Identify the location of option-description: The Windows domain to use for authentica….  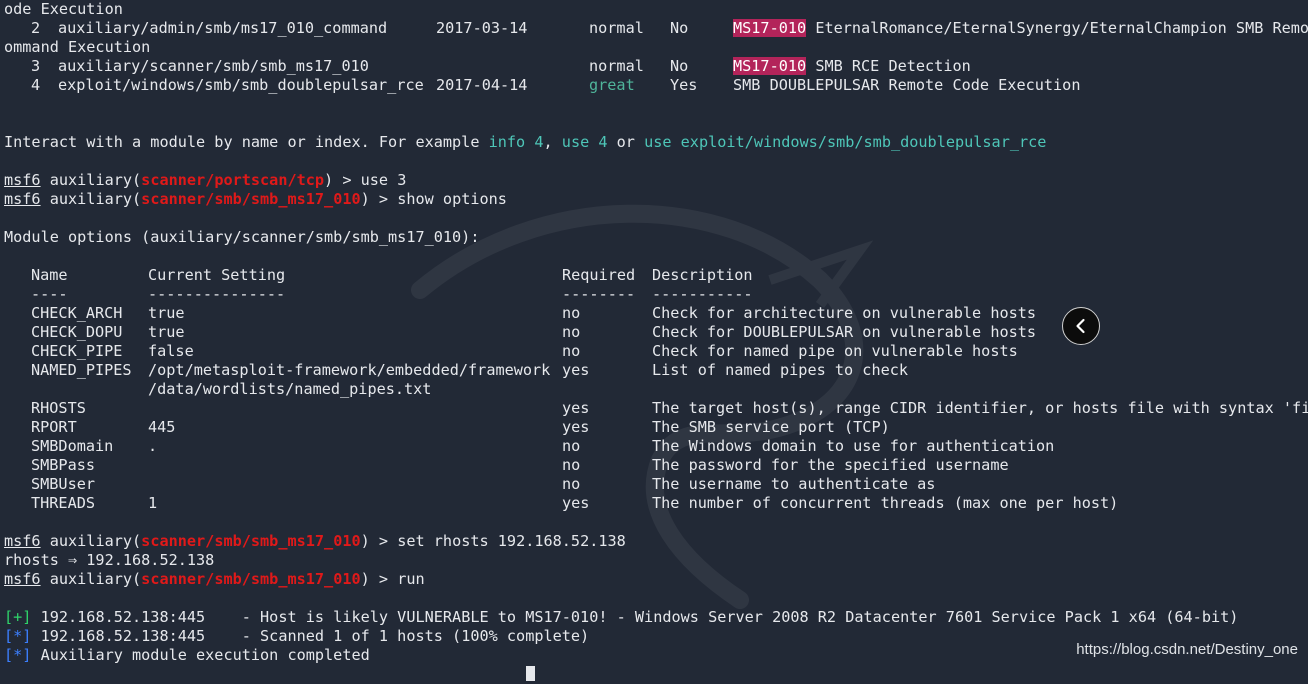
(853, 446).